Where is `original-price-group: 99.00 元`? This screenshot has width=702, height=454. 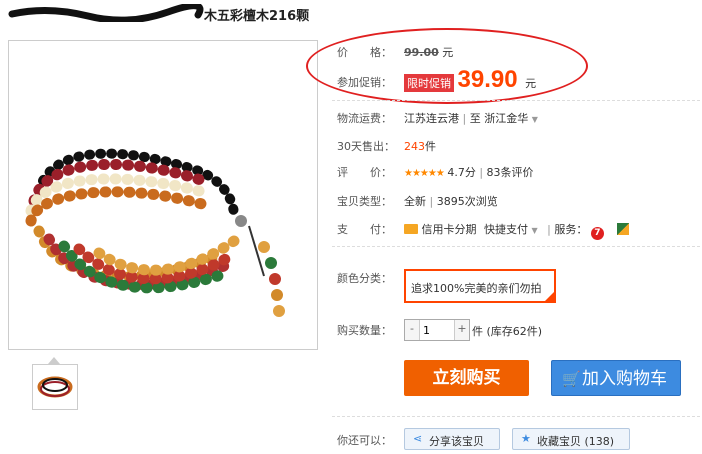
original-price-group: 99.00 元 is located at coordinates (428, 52).